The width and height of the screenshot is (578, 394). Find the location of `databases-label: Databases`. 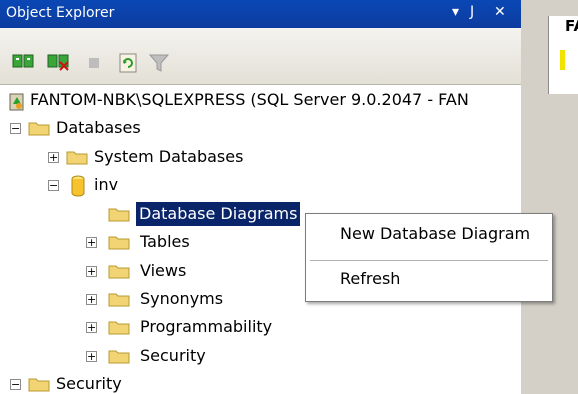

databases-label: Databases is located at coordinates (98, 127).